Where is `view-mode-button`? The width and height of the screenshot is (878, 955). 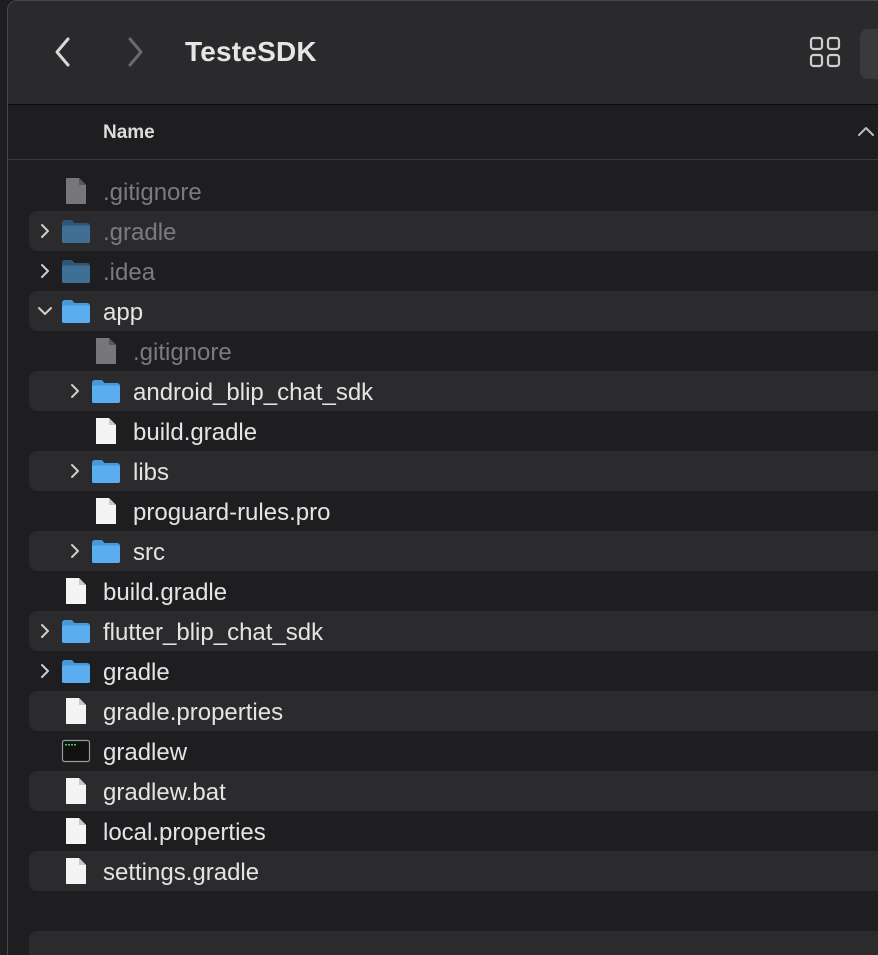
view-mode-button is located at coordinates (825, 52).